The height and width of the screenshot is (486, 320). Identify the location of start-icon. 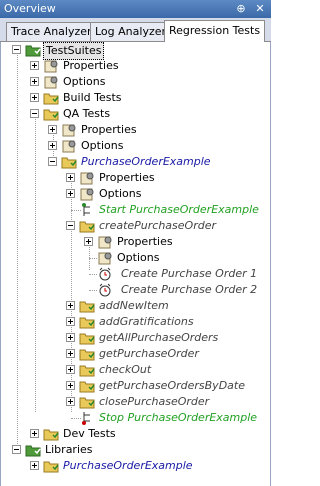
(86, 209).